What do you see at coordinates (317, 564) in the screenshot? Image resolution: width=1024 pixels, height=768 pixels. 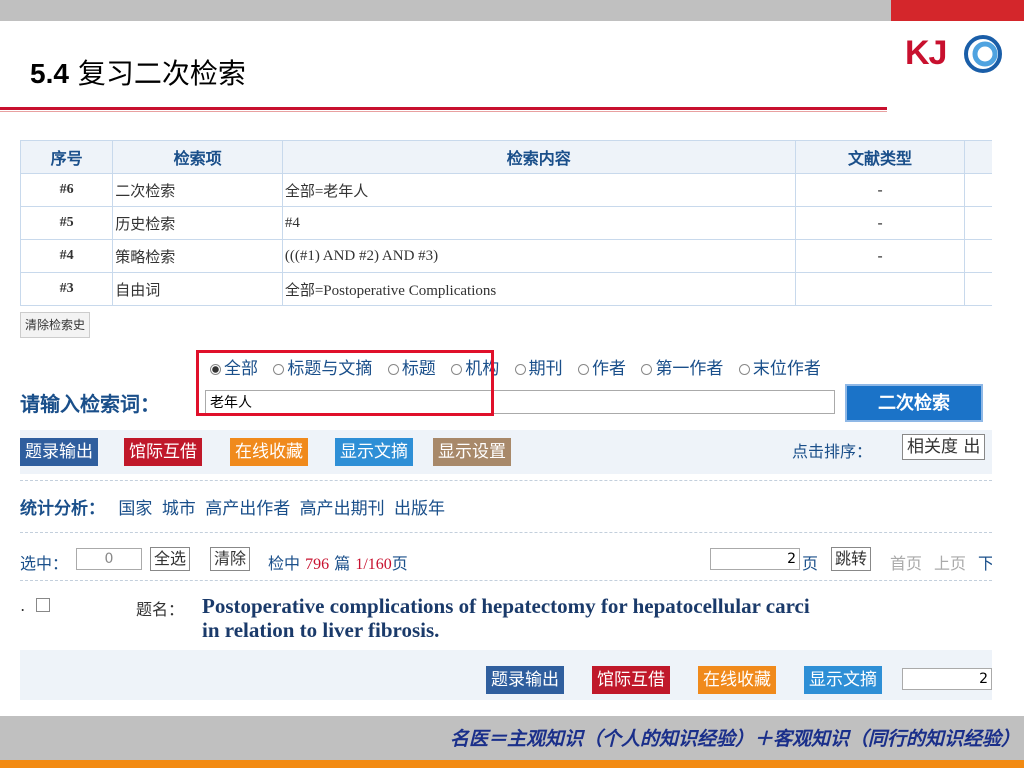 I see `hits-count: 796` at bounding box center [317, 564].